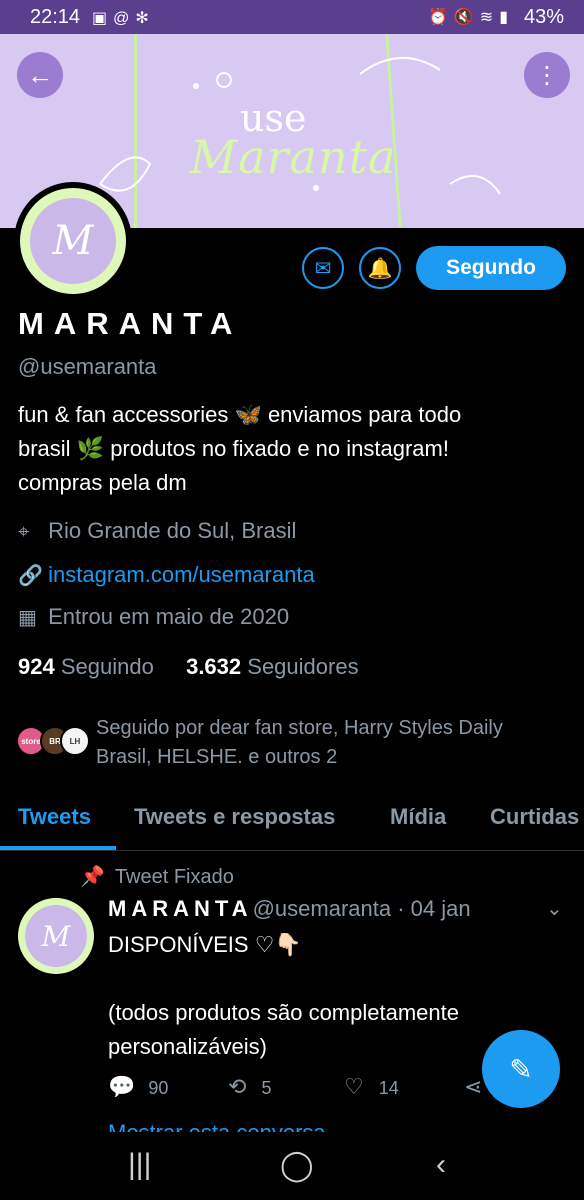  Describe the element at coordinates (92, 877) in the screenshot. I see `pin-icon: 📌` at that location.